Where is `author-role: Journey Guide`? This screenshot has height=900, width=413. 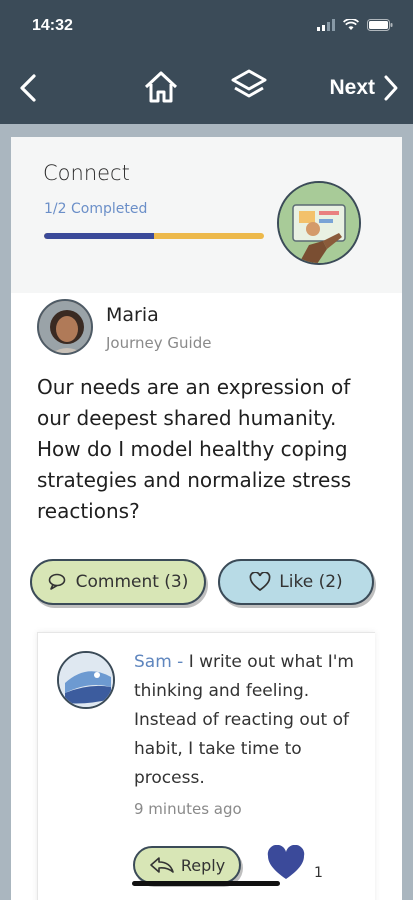
author-role: Journey Guide is located at coordinates (159, 343).